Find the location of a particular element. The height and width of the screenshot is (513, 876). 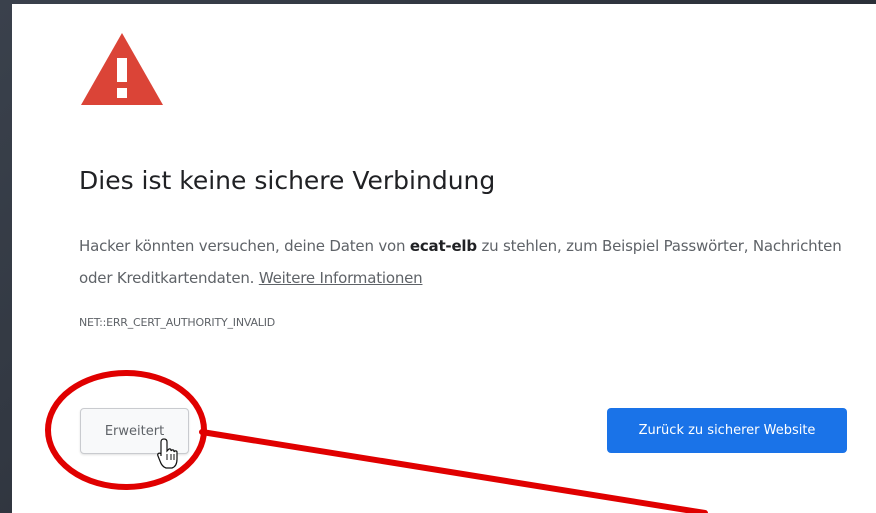

back-to-safety-button: Zurück zu sicherer Website is located at coordinates (727, 430).